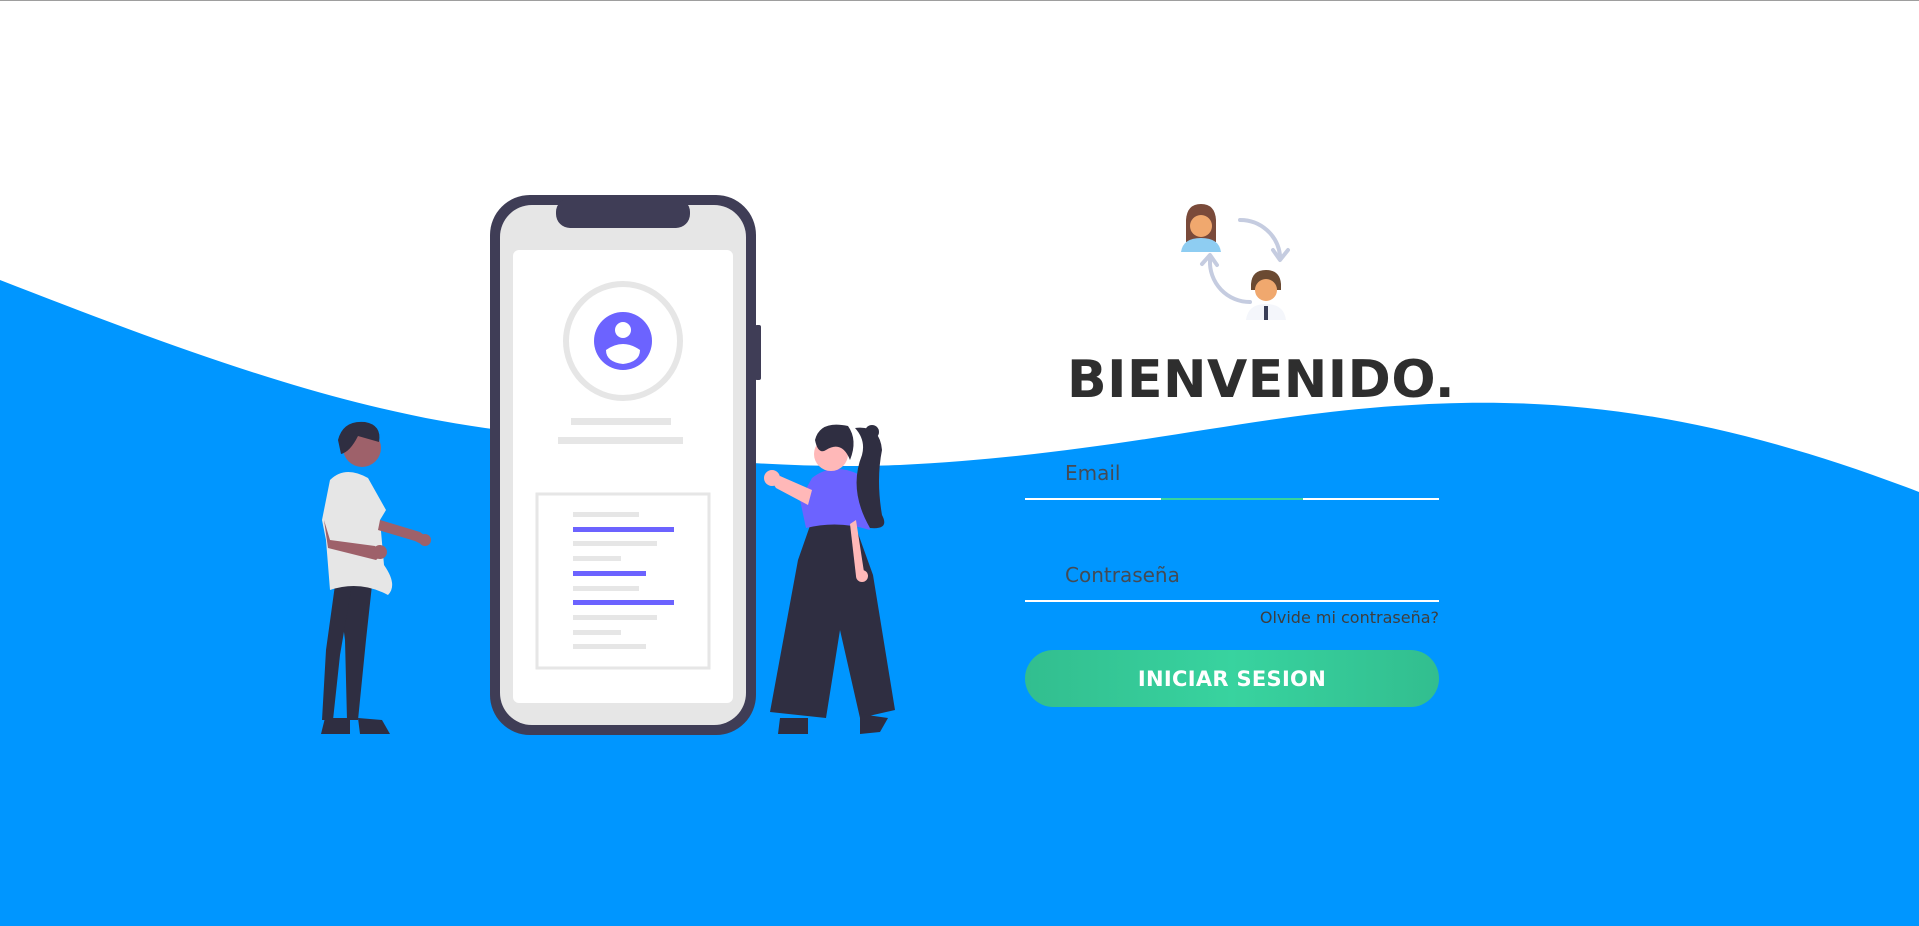  Describe the element at coordinates (625, 465) in the screenshot. I see `phone-illustration` at that location.